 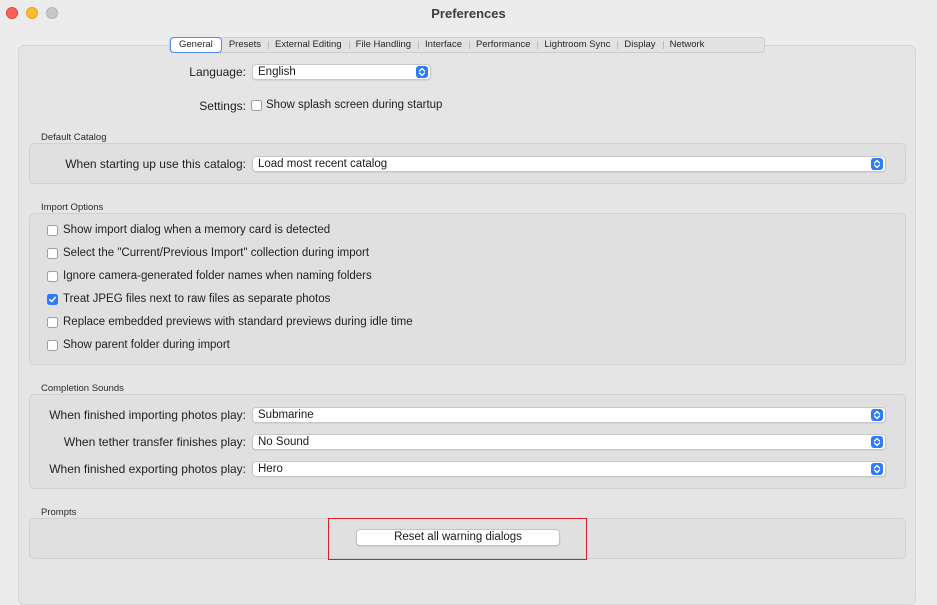 What do you see at coordinates (457, 539) in the screenshot?
I see `highlight-box` at bounding box center [457, 539].